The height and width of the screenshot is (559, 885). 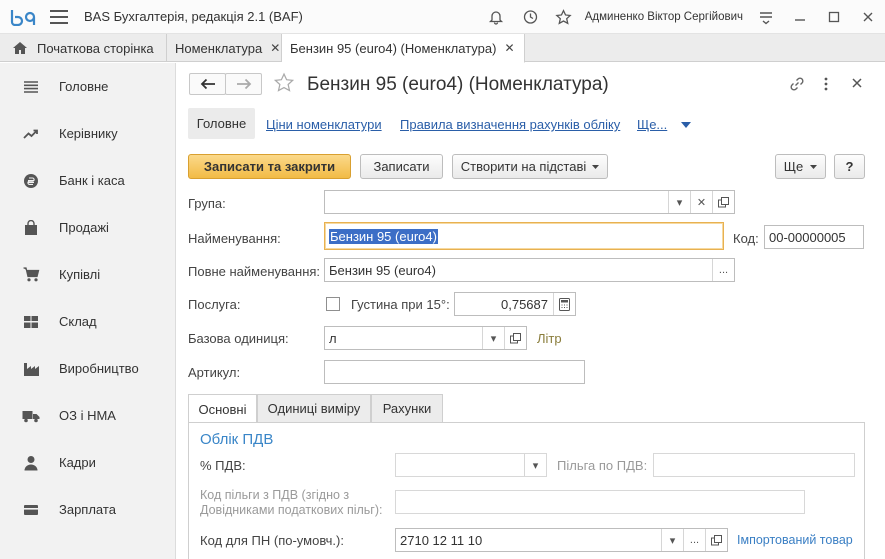 I want to click on create-based-on-button: Створити на підставі, so click(x=530, y=166).